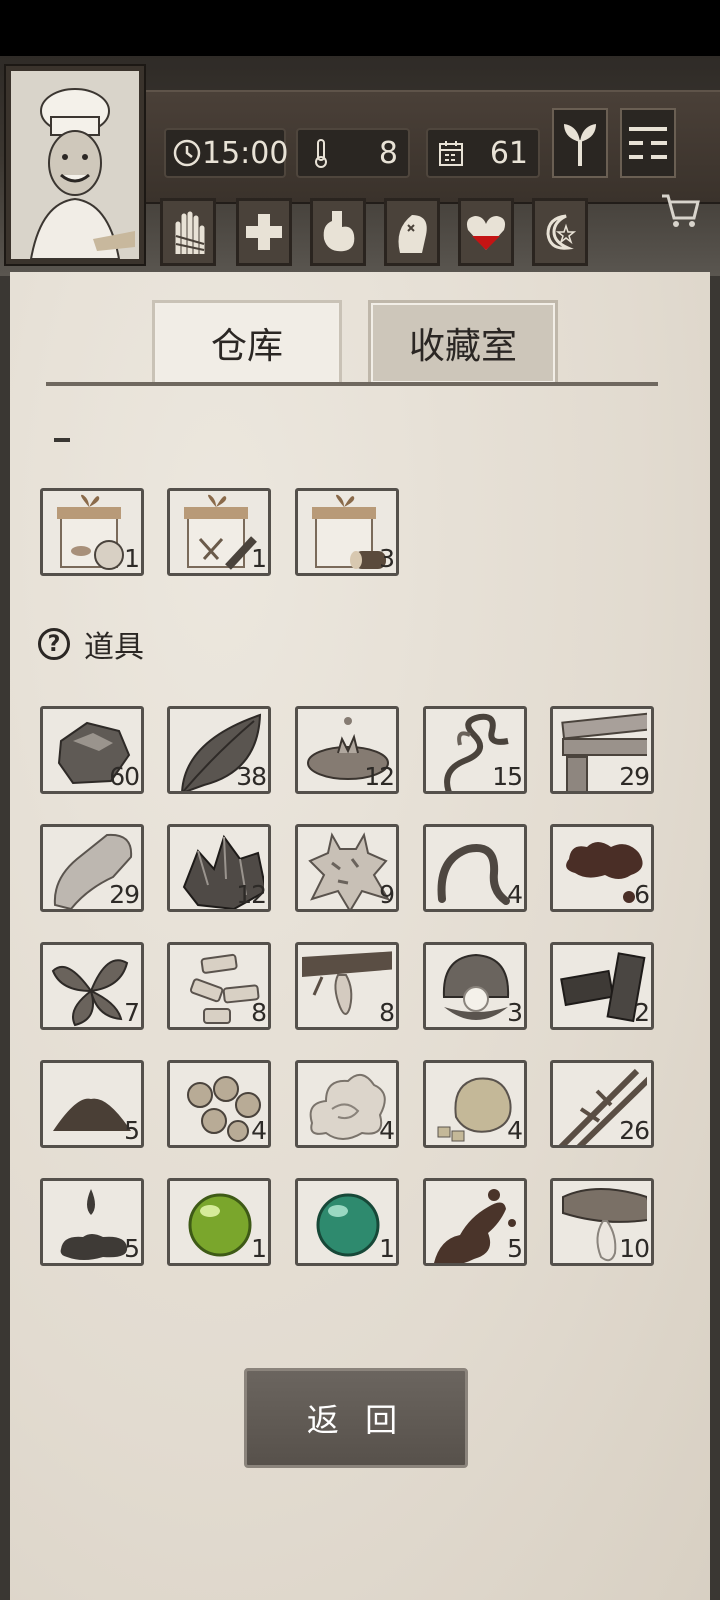 The height and width of the screenshot is (1600, 720). I want to click on tab-collection-label: 收藏室, so click(462, 346).